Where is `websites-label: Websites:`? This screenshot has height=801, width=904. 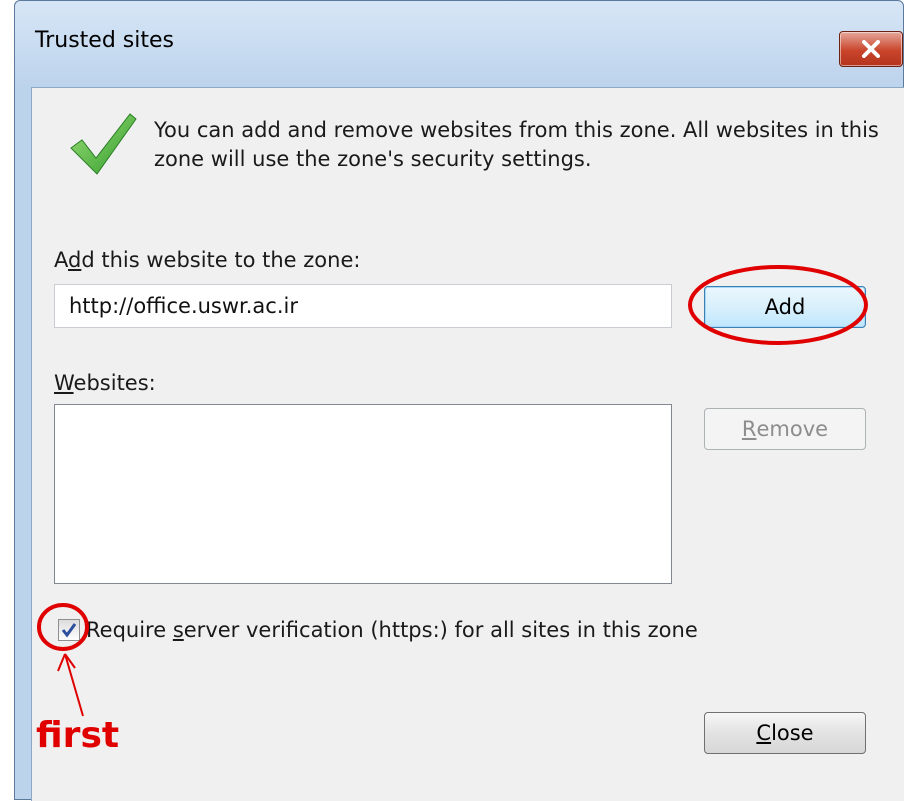
websites-label: Websites: is located at coordinates (105, 383).